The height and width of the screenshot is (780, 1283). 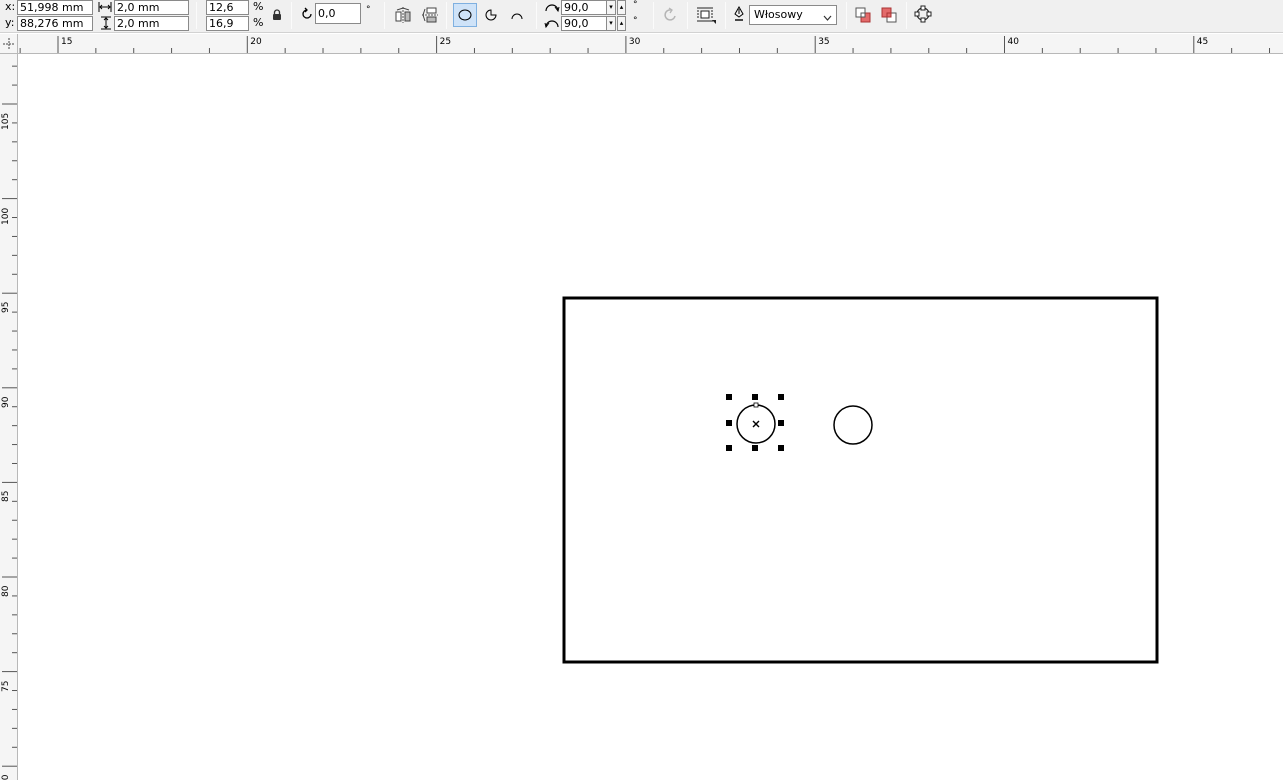 I want to click on ellipse-icon, so click(x=465, y=15).